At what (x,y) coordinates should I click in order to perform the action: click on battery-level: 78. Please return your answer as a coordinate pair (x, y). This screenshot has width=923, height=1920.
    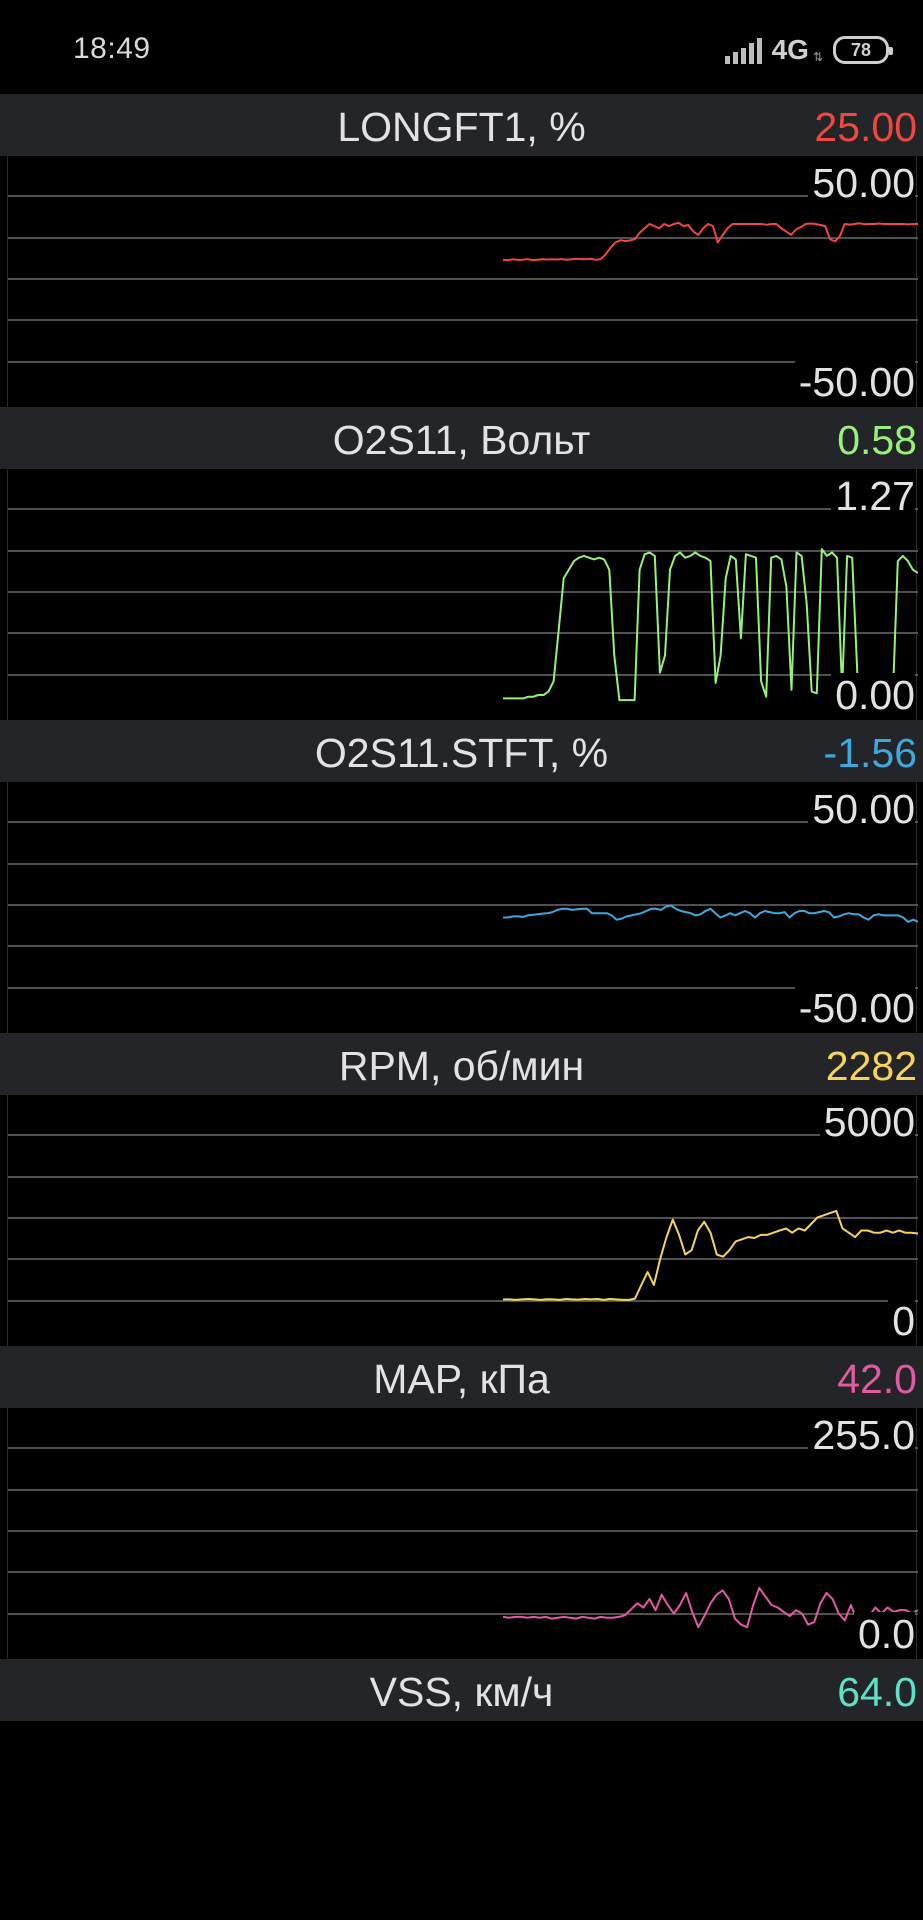
    Looking at the image, I should click on (861, 49).